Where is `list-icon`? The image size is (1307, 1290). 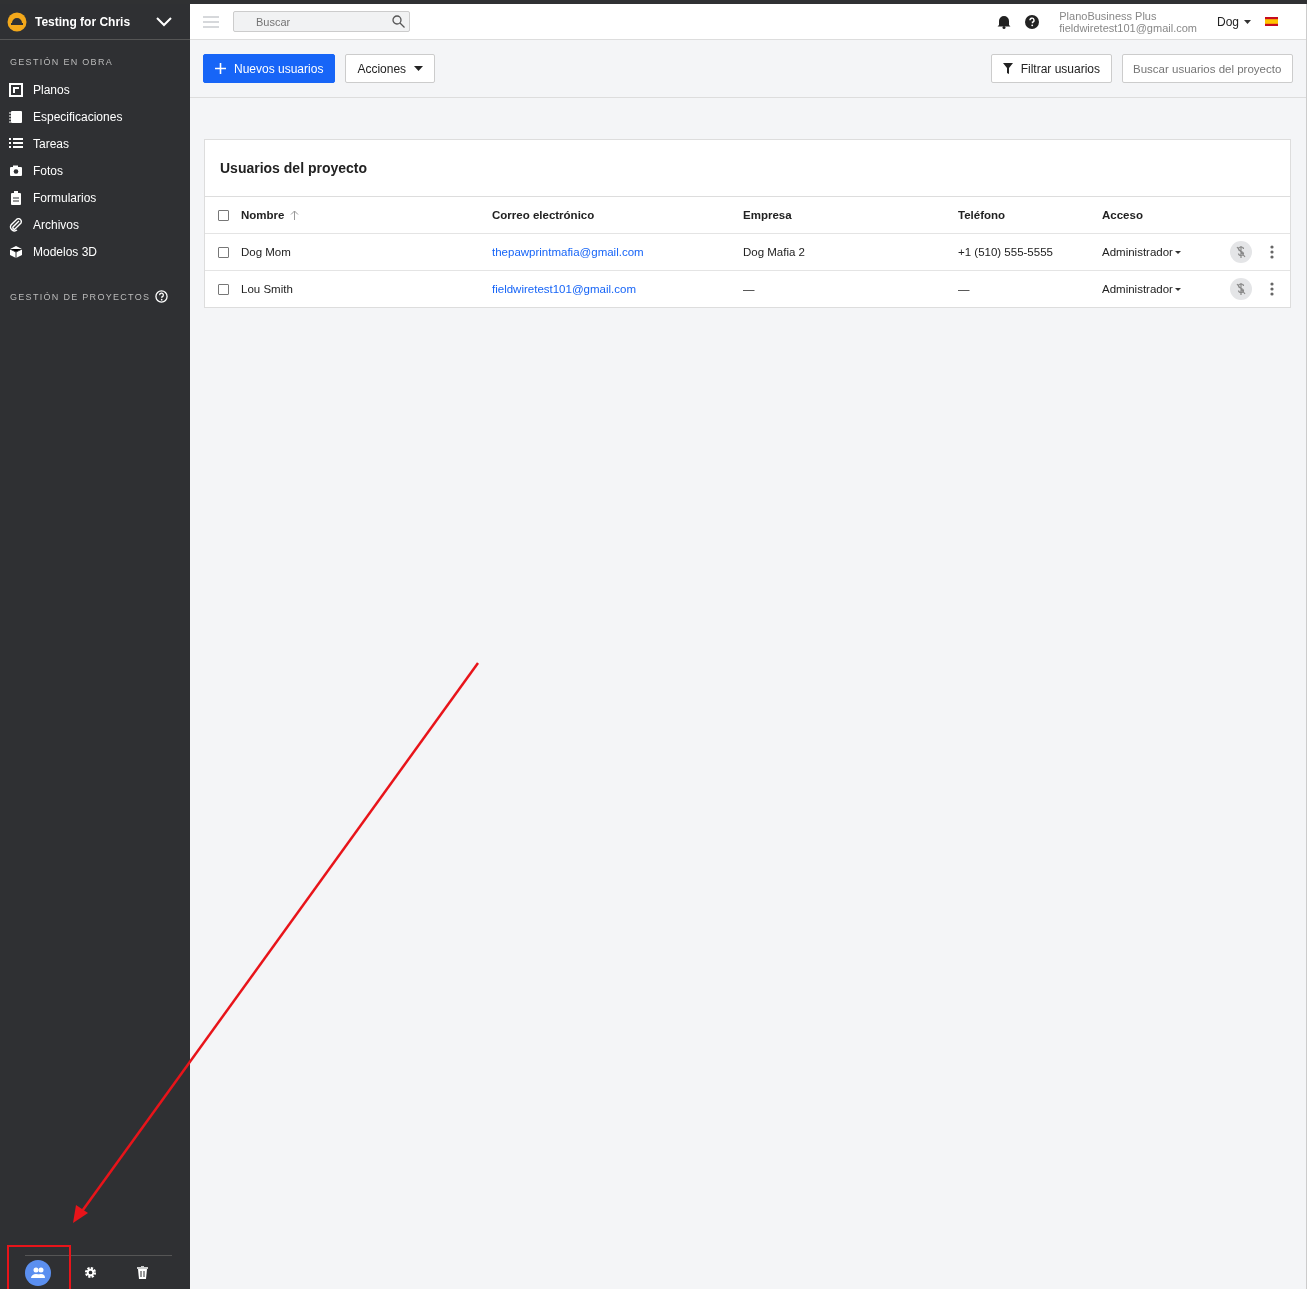 list-icon is located at coordinates (16, 143).